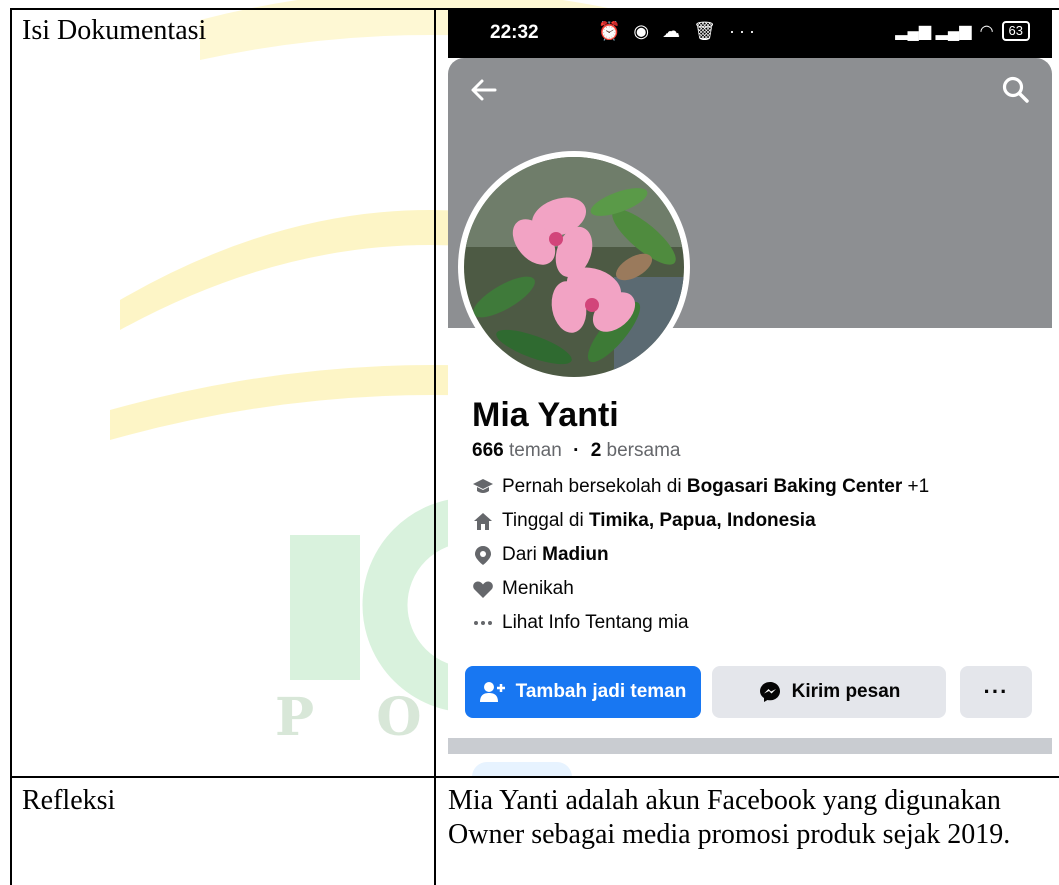  I want to click on back-button, so click(484, 90).